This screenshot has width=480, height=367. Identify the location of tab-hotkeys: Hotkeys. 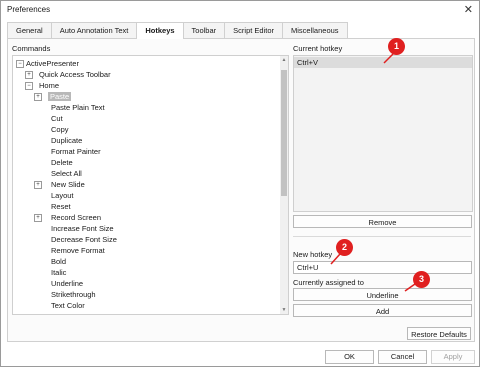
(160, 30).